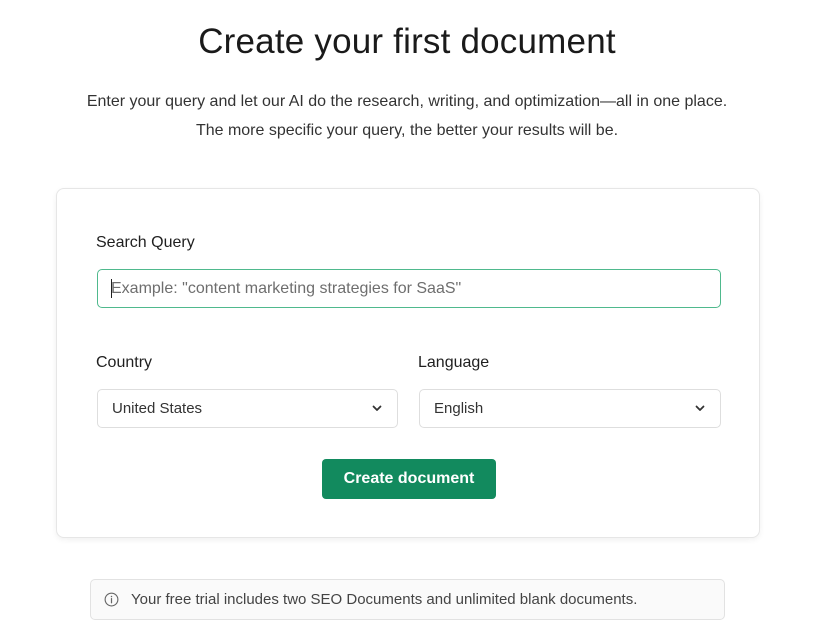 The image size is (814, 634). What do you see at coordinates (157, 408) in the screenshot?
I see `country-select-value: United States` at bounding box center [157, 408].